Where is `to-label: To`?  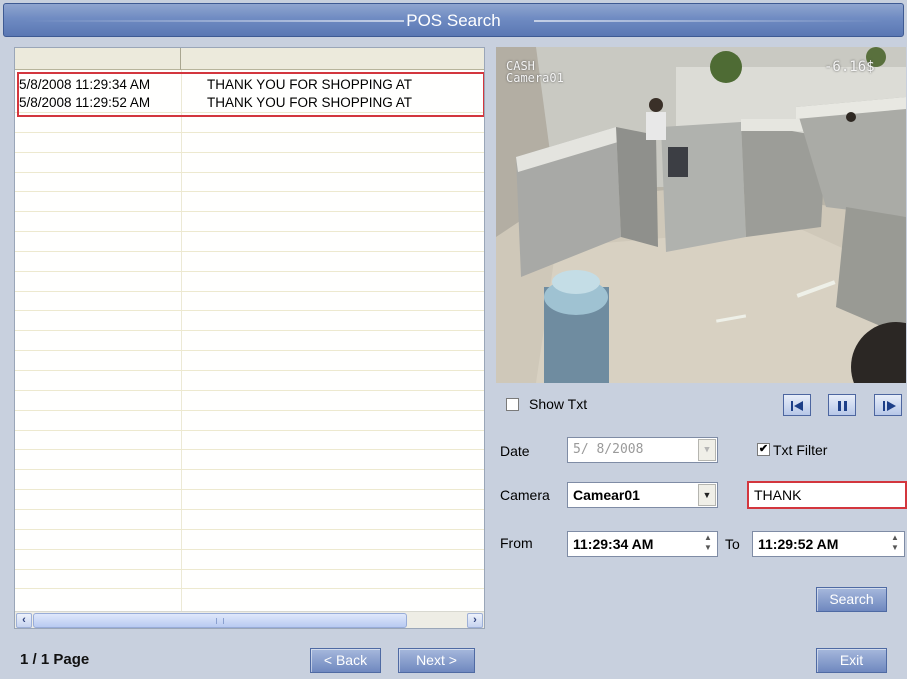
to-label: To is located at coordinates (732, 544).